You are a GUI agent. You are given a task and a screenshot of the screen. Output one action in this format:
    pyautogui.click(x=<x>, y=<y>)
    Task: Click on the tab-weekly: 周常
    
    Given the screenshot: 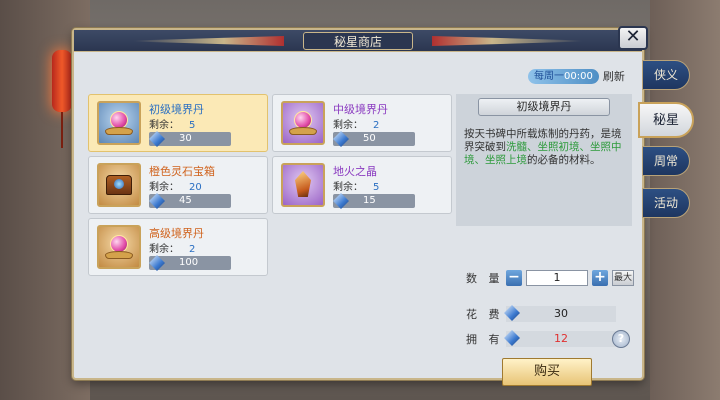 What is the action you would take?
    pyautogui.click(x=666, y=161)
    